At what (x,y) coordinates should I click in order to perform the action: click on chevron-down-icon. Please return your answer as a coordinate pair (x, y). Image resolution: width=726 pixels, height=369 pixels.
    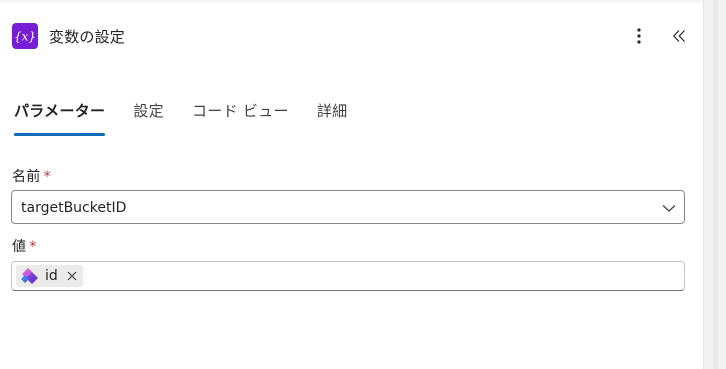
    Looking at the image, I should click on (669, 208).